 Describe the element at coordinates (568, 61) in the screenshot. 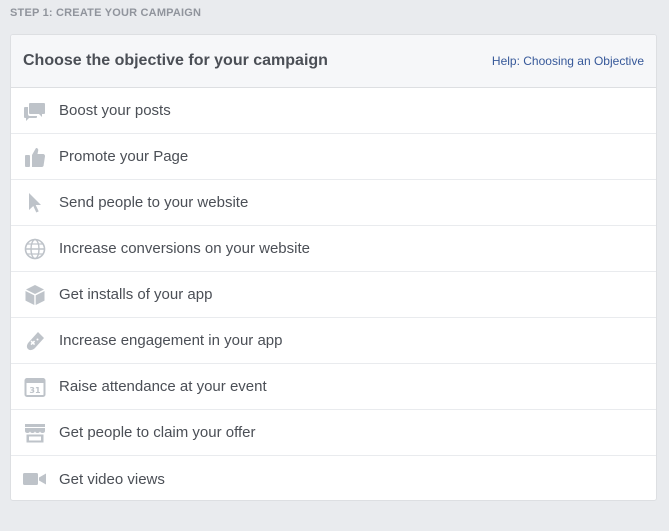

I see `help-choosing-objective-link: Help: Choosing an Objective` at that location.